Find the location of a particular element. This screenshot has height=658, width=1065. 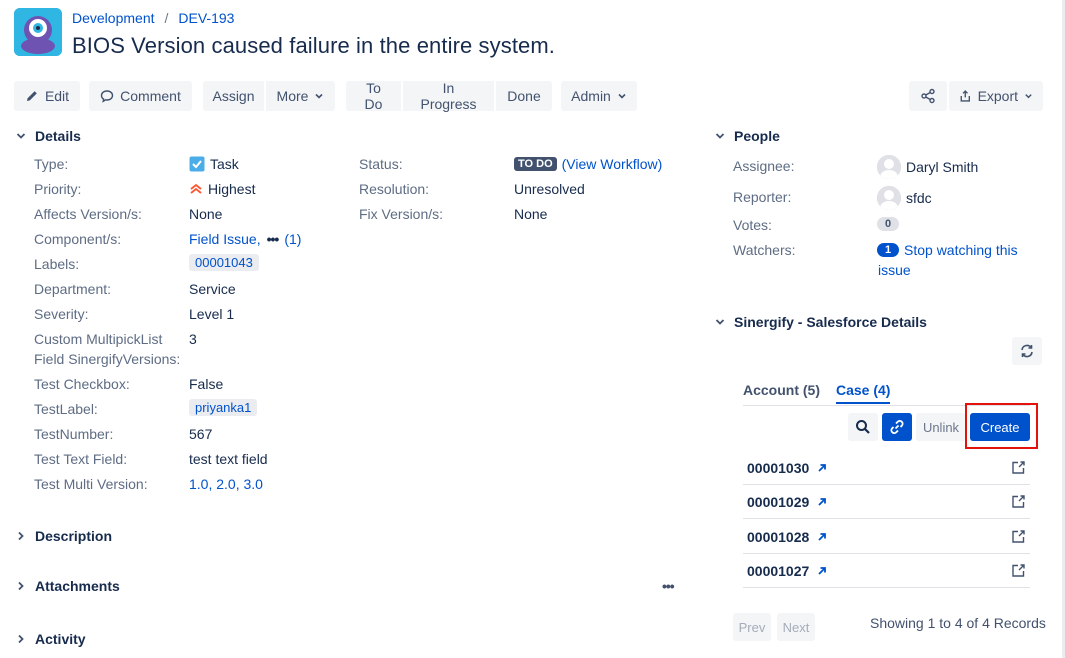

admin-label: Admin is located at coordinates (591, 96).